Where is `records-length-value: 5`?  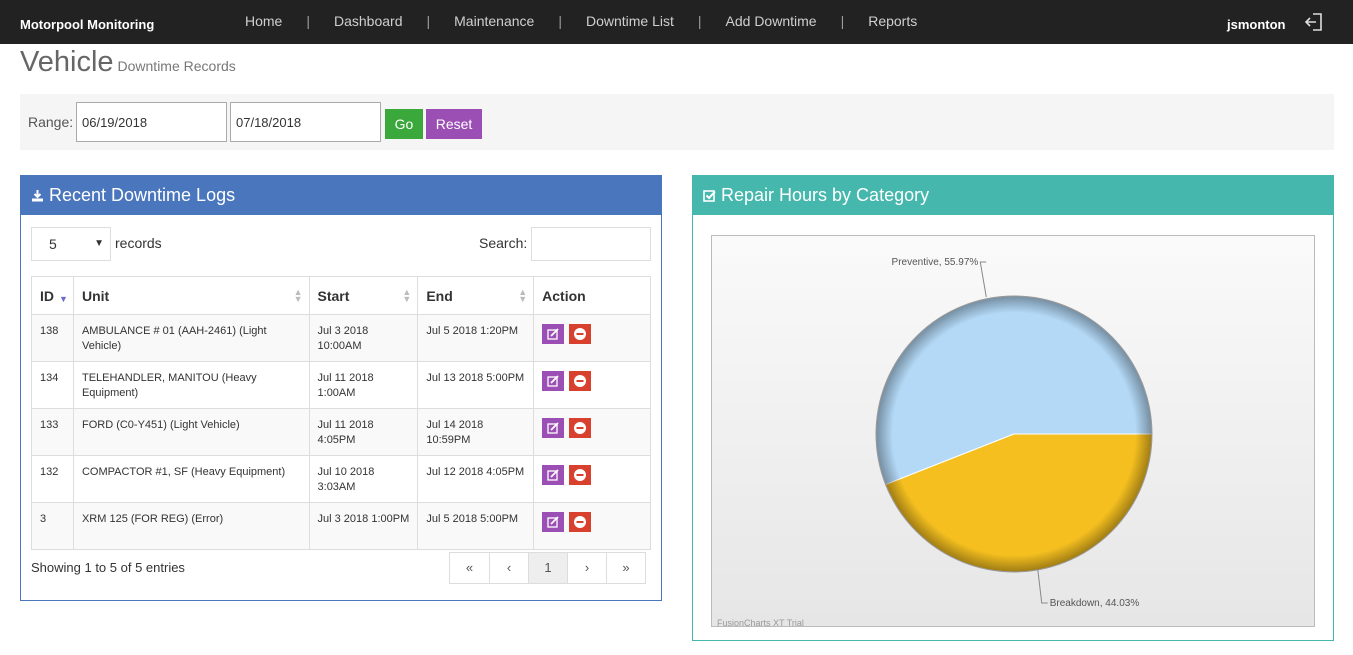
records-length-value: 5 is located at coordinates (53, 244).